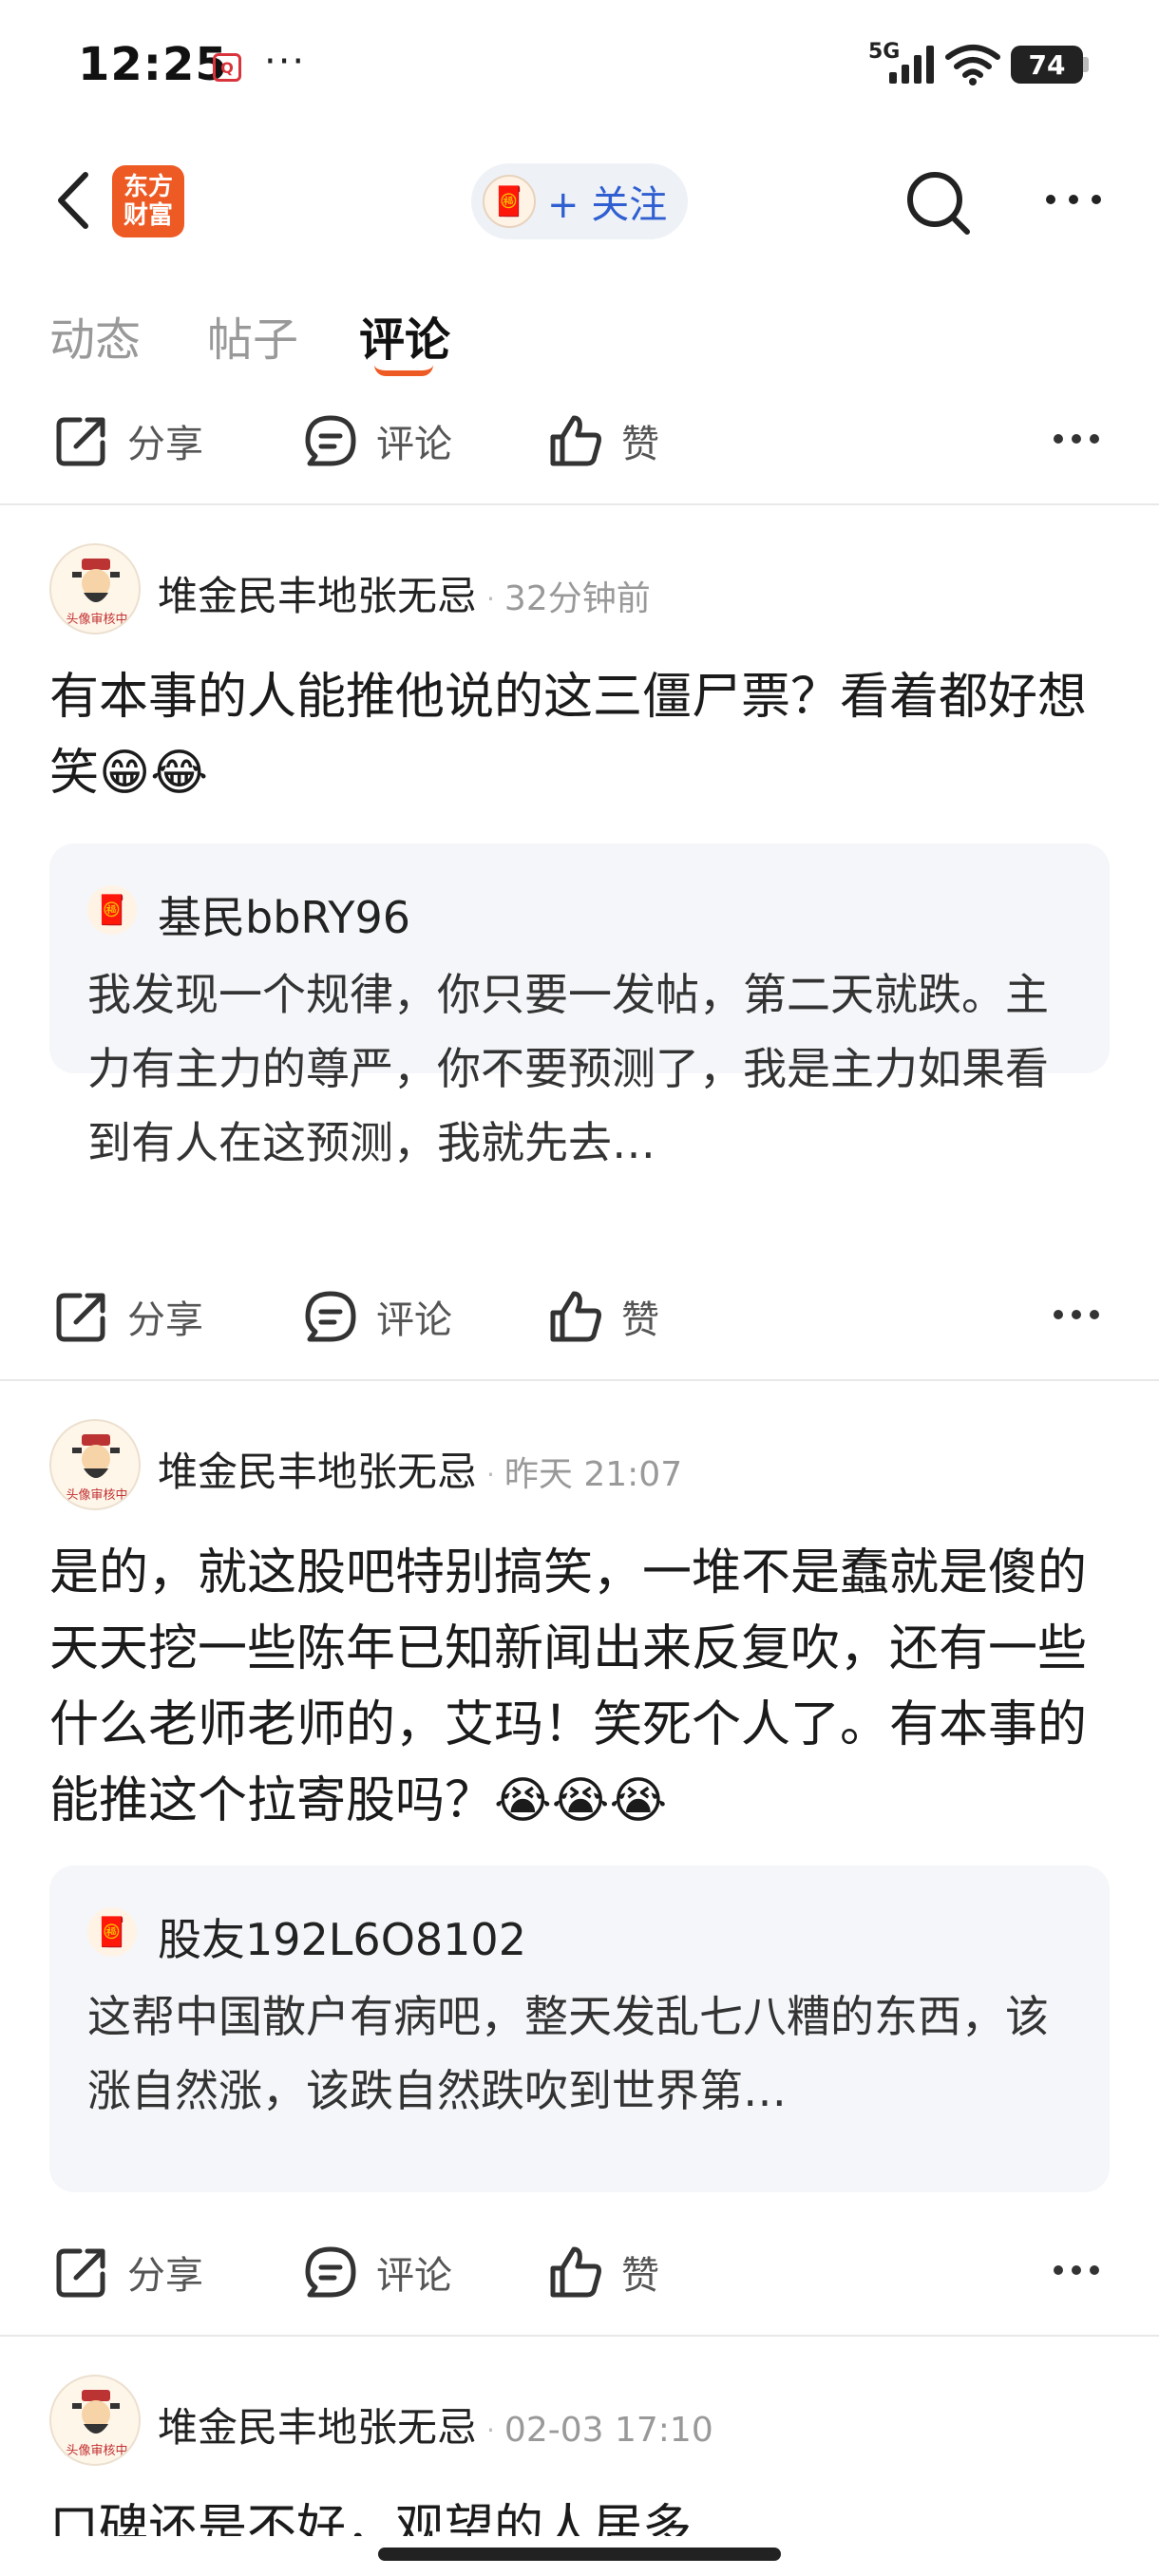 The width and height of the screenshot is (1159, 2576). What do you see at coordinates (972, 65) in the screenshot?
I see `wifi-icon` at bounding box center [972, 65].